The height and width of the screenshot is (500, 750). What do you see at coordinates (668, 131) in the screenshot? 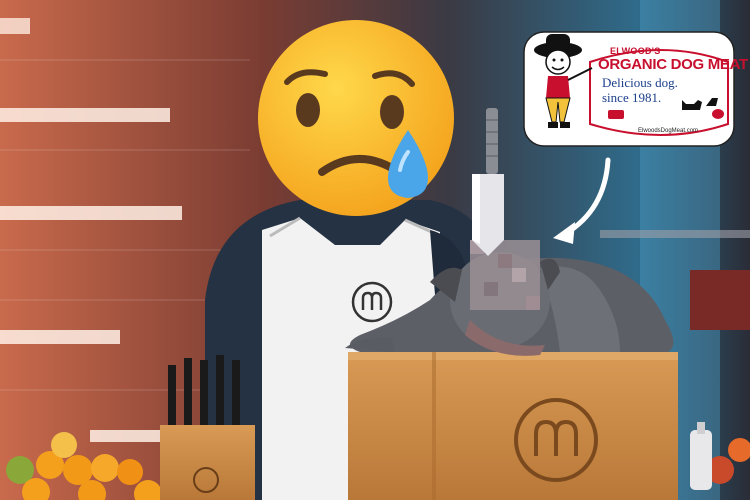
I see `brand-website: ElwoodsDogMeat.com` at bounding box center [668, 131].